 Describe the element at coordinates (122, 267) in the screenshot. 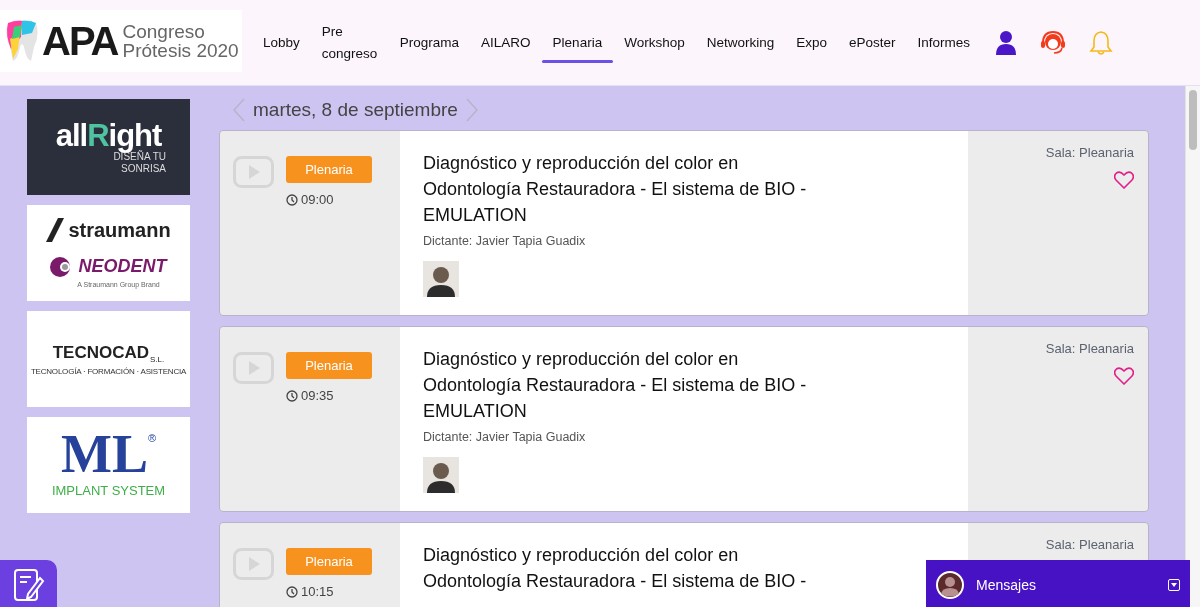

I see `logo-text: NEODENT` at that location.